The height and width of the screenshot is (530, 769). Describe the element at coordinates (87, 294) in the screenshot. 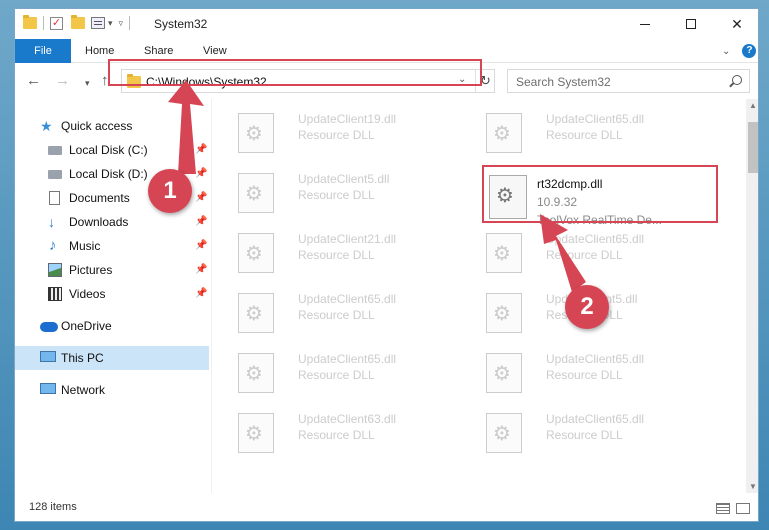

I see `sidebar-item-label: Videos` at that location.